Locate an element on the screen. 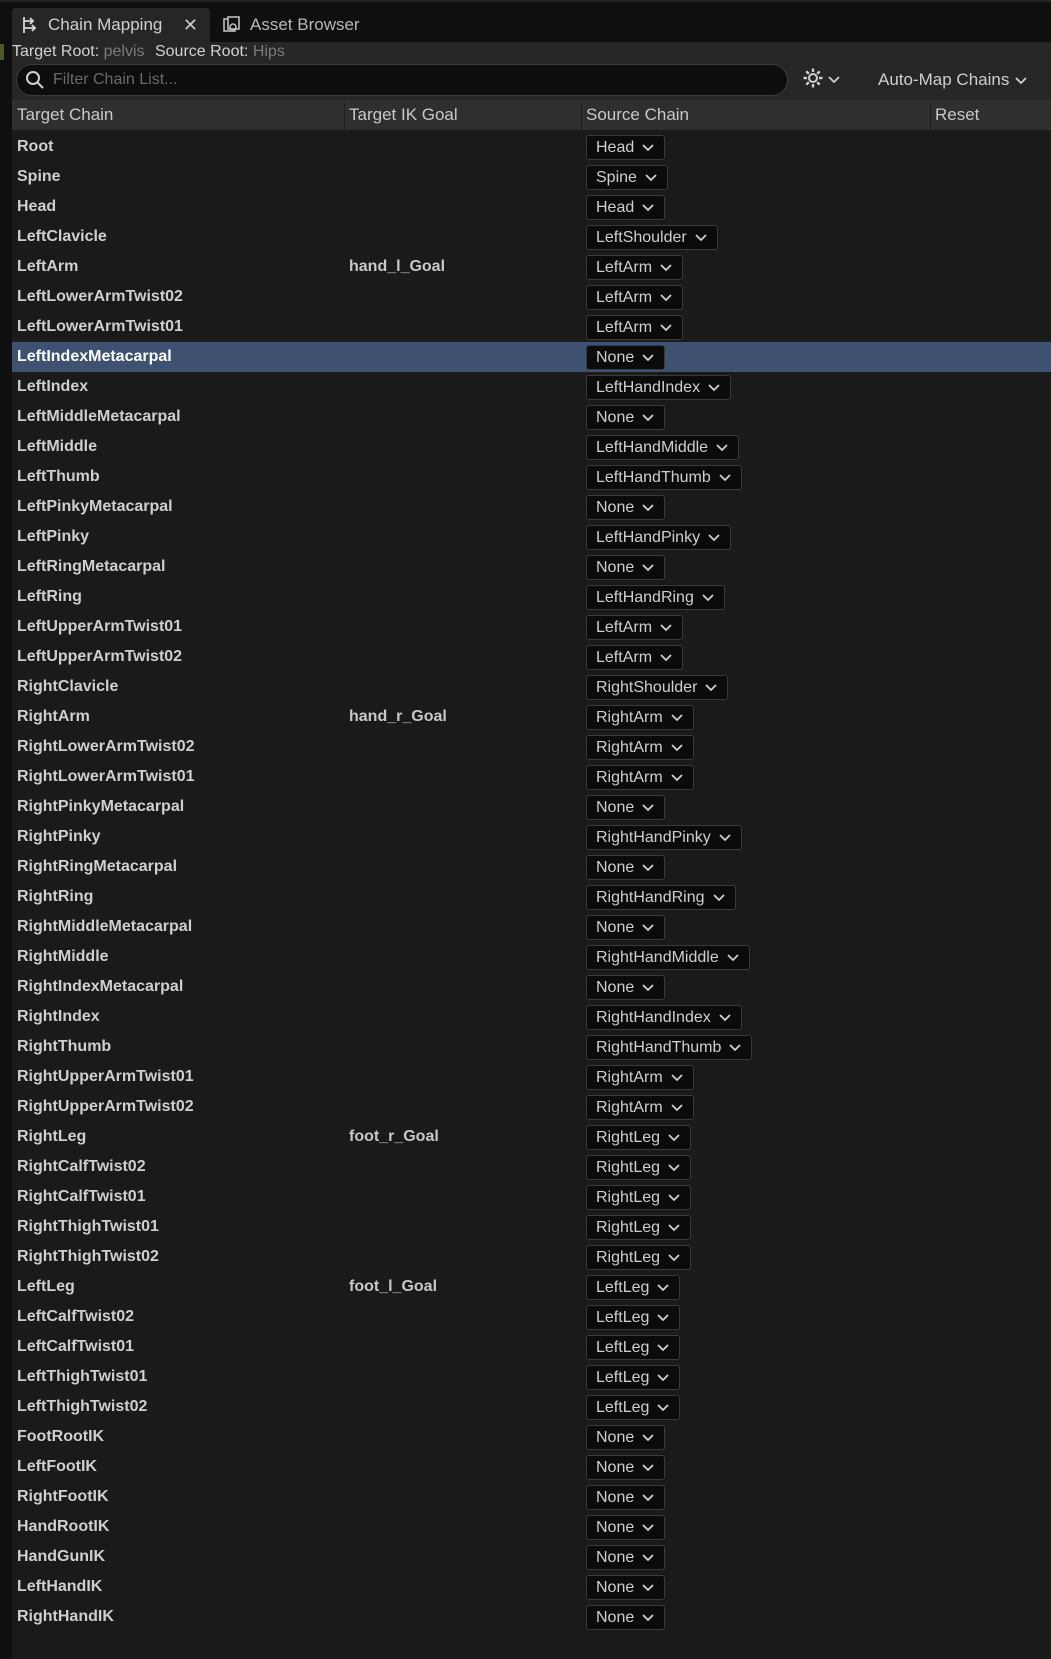  column-header-source-chain: Source Chain is located at coordinates (635, 115).